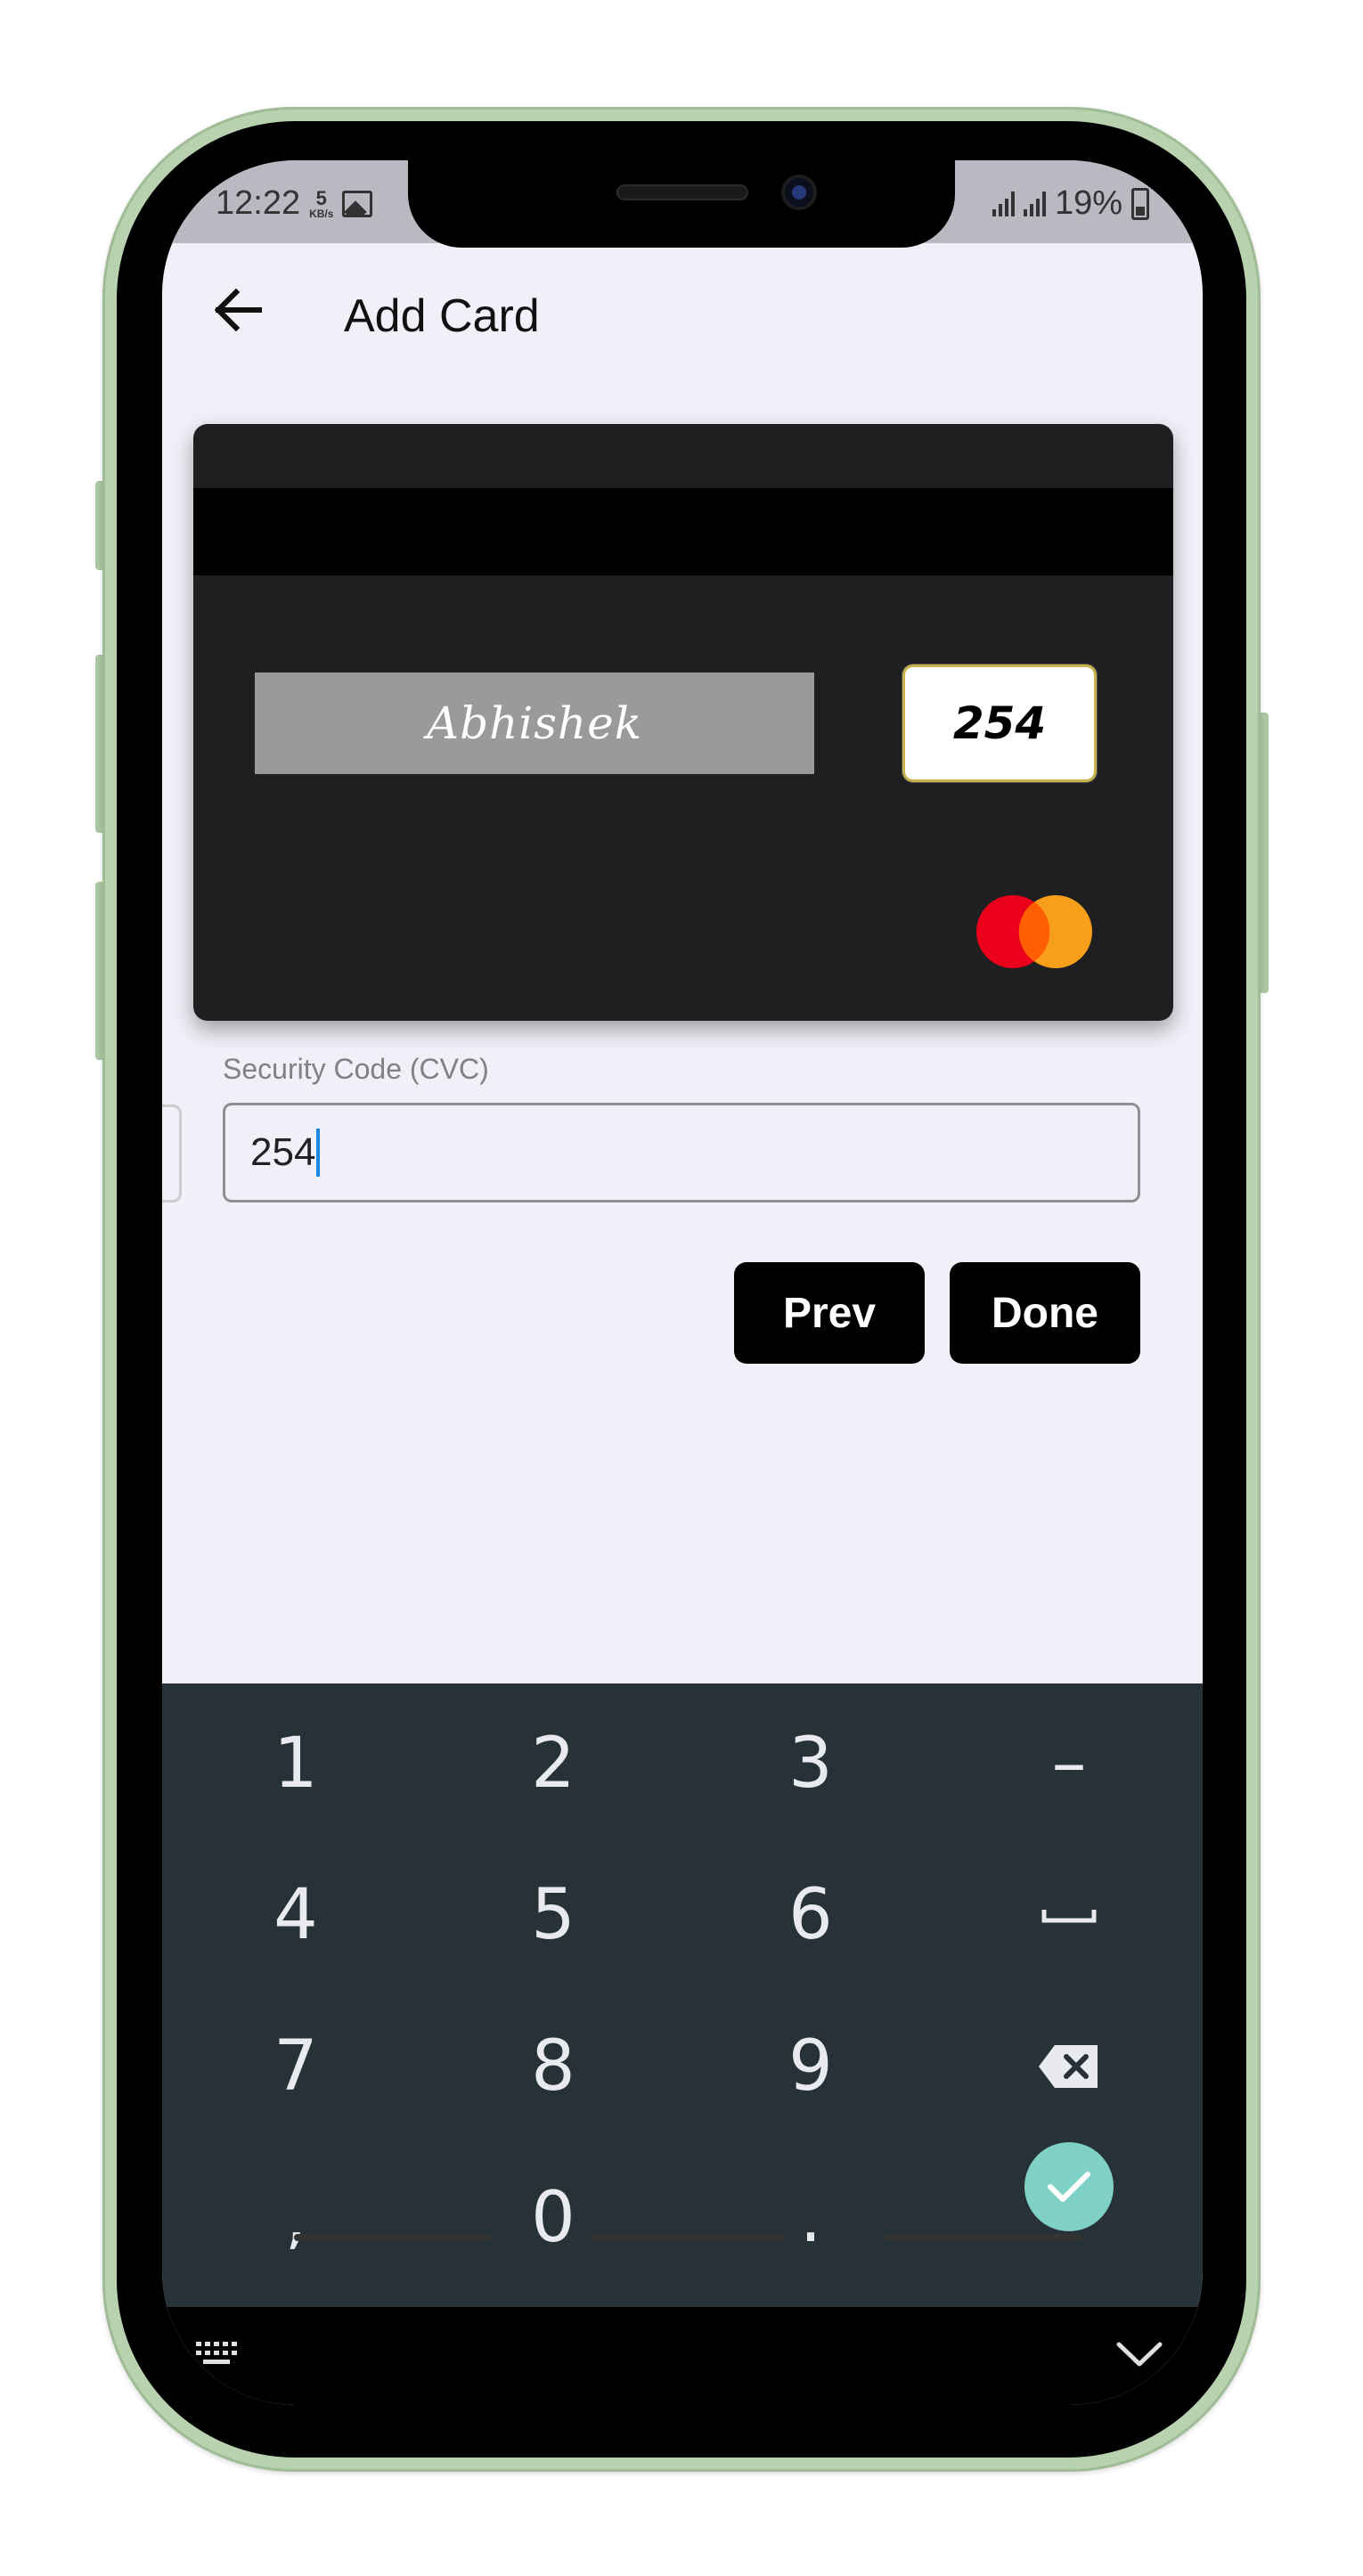  I want to click on cvc-field-label: Security Code (CVC), so click(356, 1069).